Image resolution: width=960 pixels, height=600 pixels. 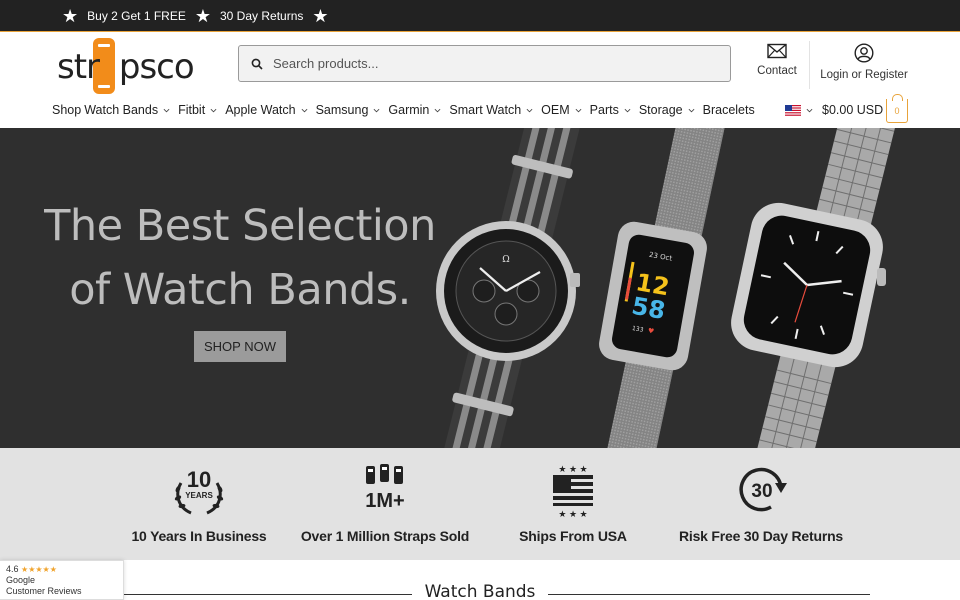 I want to click on feature-risk-free-returns: 30 Risk Free 30 Day Returns, so click(x=761, y=503).